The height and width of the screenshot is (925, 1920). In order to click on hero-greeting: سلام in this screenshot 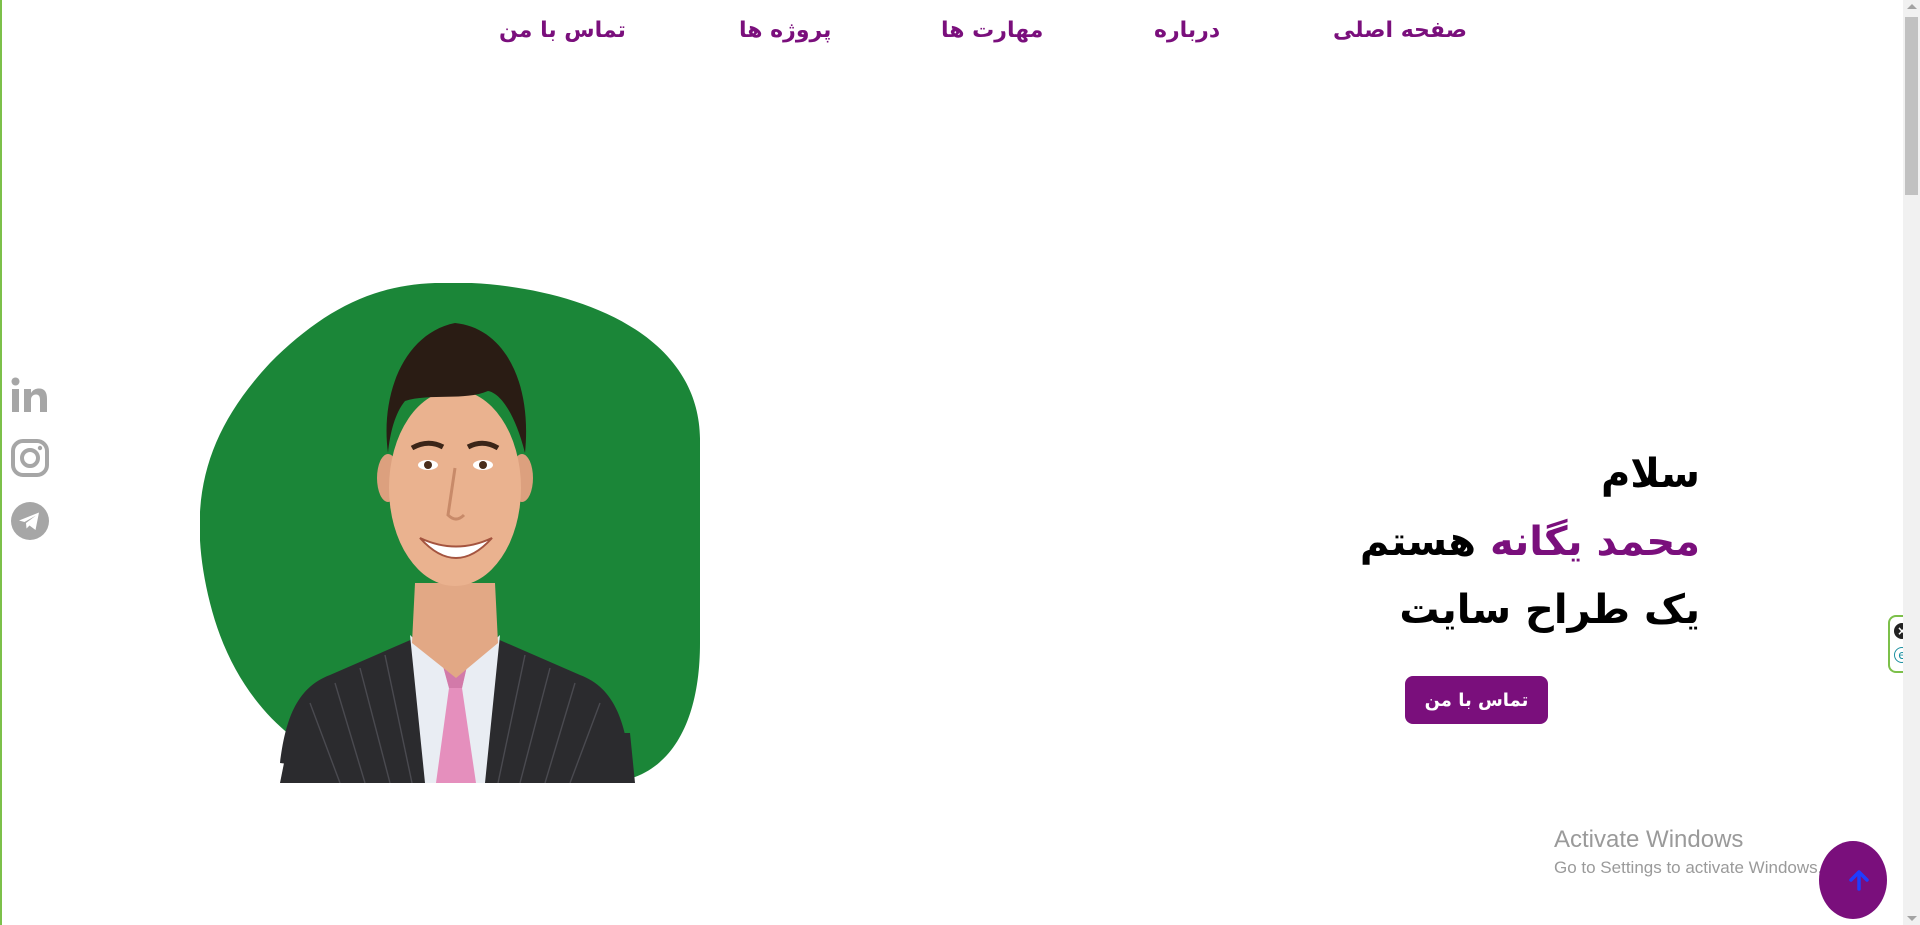, I will do `click(1650, 474)`.